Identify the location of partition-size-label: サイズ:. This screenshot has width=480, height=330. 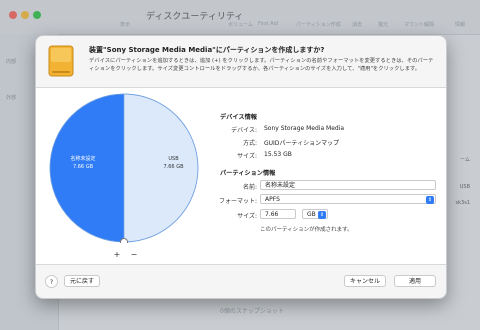
(247, 216).